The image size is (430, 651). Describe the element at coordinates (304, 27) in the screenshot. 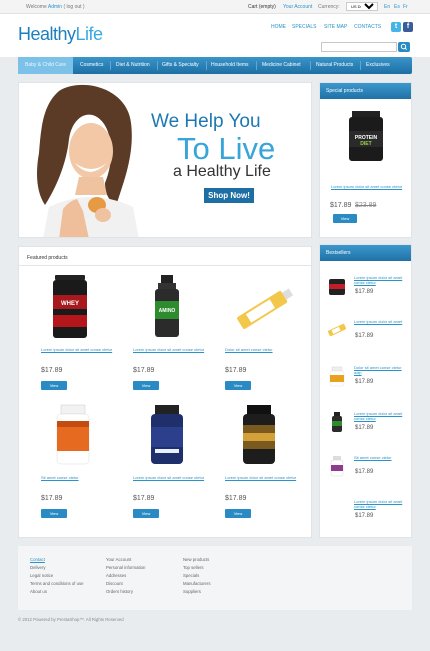

I see `nav-specials: SPECIALS` at that location.